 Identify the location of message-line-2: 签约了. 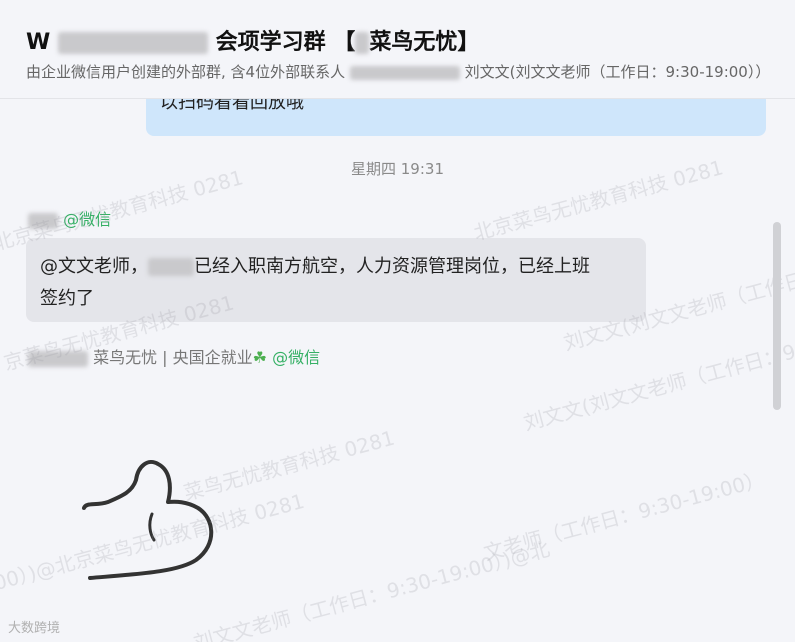
(67, 298).